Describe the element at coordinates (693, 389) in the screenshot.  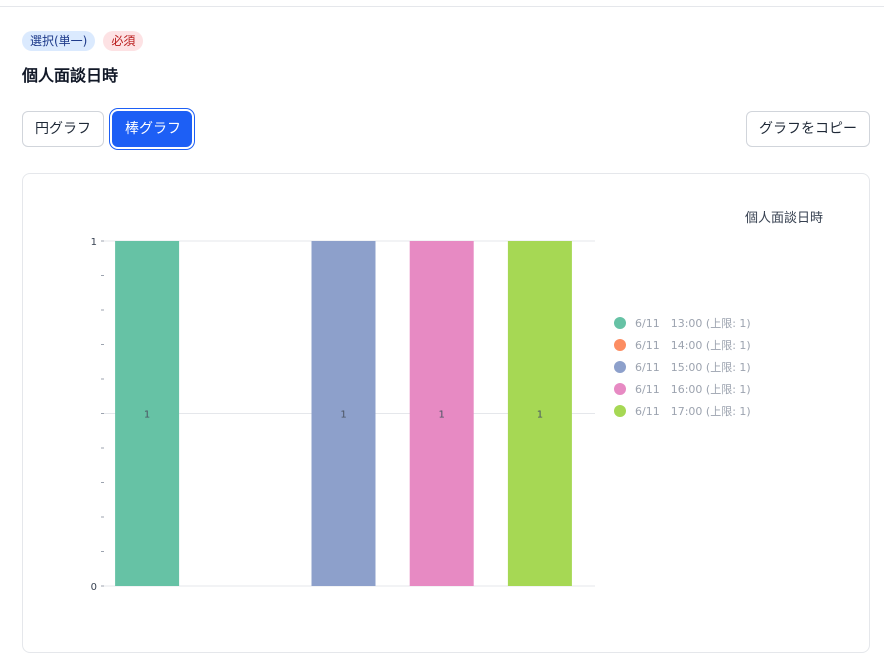
I see `legend-label: 6/11 16:00 (上限: 1)` at that location.